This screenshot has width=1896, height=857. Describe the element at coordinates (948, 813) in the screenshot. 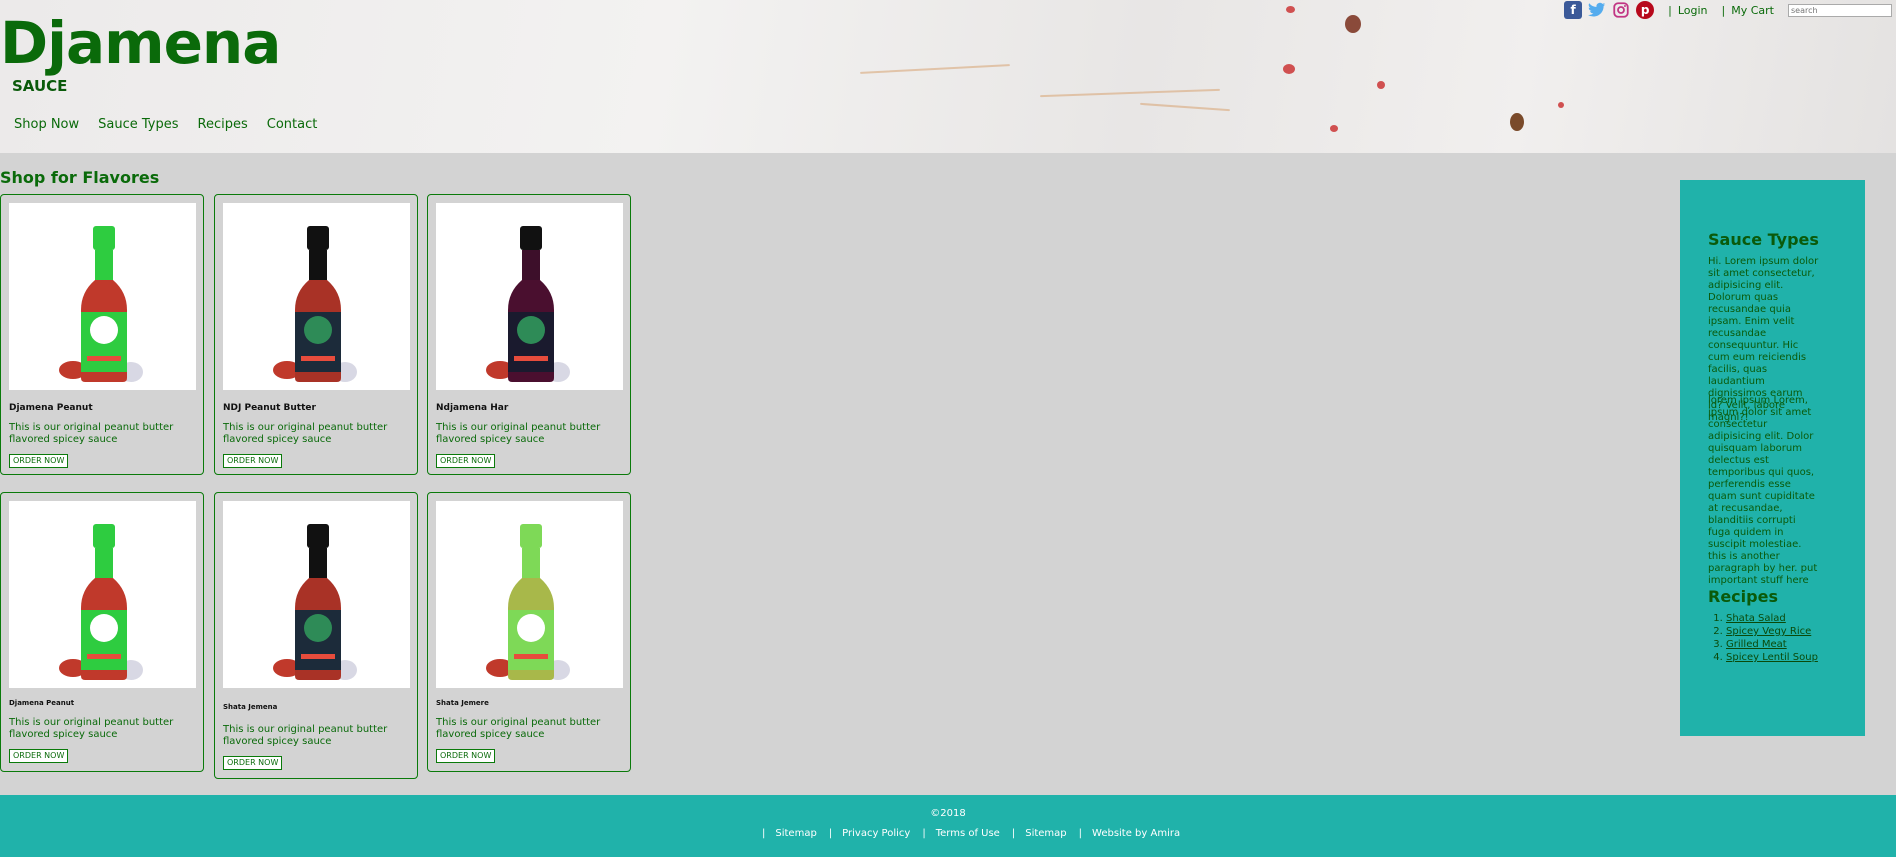

I see `copyright: ©2018` at that location.